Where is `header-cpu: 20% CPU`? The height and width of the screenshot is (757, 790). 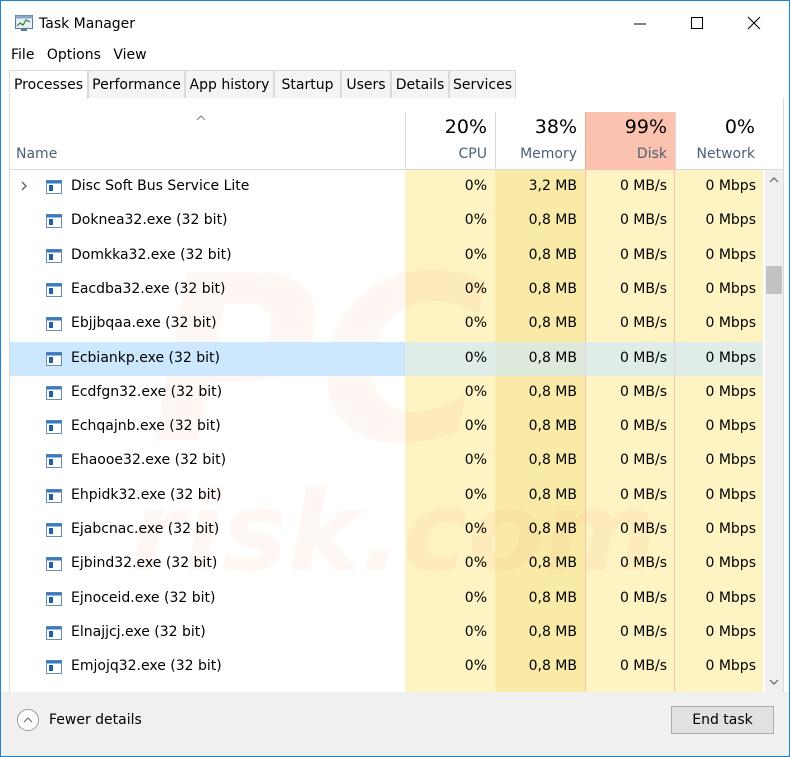
header-cpu: 20% CPU is located at coordinates (450, 141).